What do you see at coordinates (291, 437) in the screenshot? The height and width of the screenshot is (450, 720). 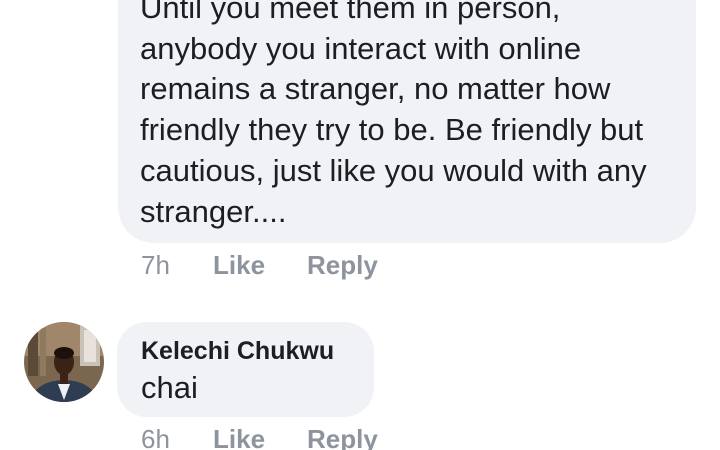 I see `comment-actions: 6h Like Reply` at bounding box center [291, 437].